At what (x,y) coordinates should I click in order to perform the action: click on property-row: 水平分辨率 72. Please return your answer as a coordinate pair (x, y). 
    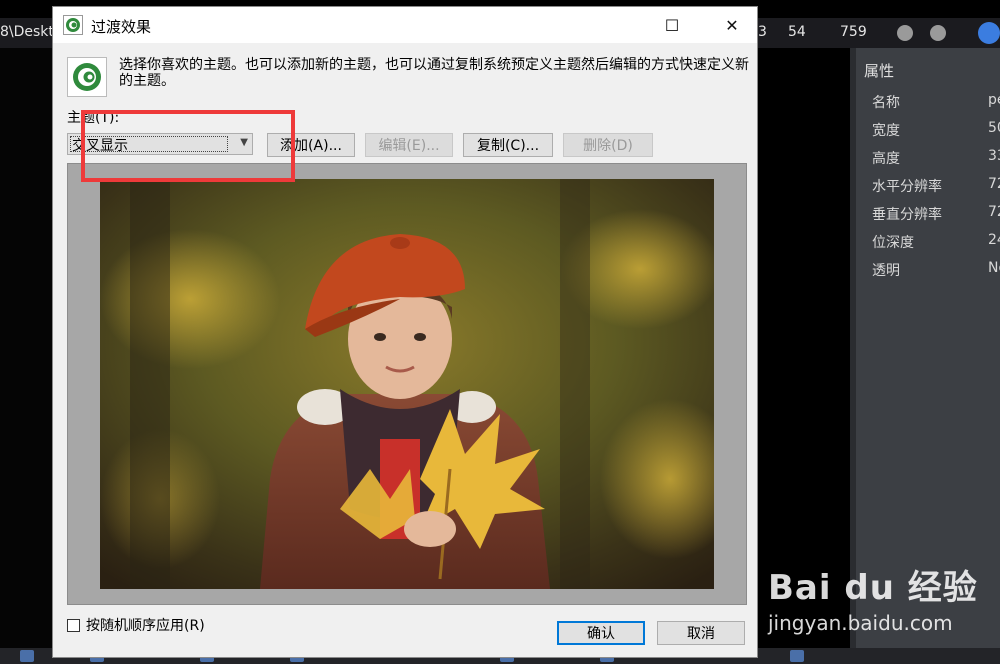
    Looking at the image, I should click on (932, 190).